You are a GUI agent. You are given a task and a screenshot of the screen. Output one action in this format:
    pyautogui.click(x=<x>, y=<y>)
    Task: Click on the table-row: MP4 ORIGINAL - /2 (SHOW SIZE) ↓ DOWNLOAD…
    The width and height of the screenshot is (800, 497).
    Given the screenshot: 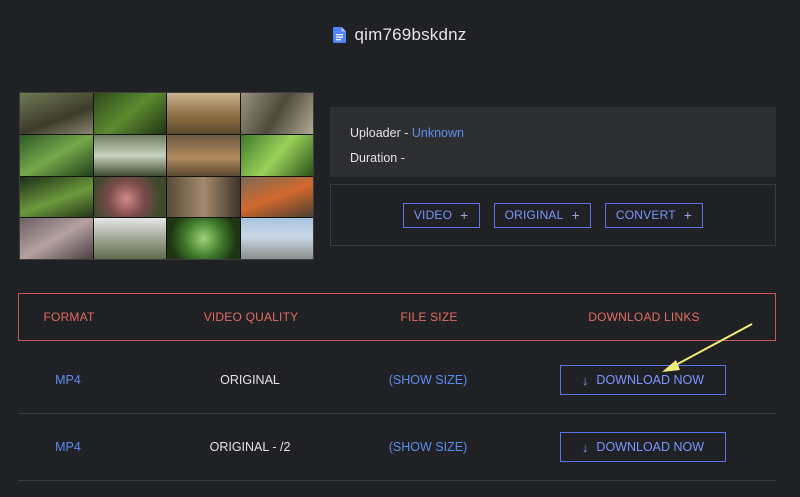 What is the action you would take?
    pyautogui.click(x=397, y=447)
    